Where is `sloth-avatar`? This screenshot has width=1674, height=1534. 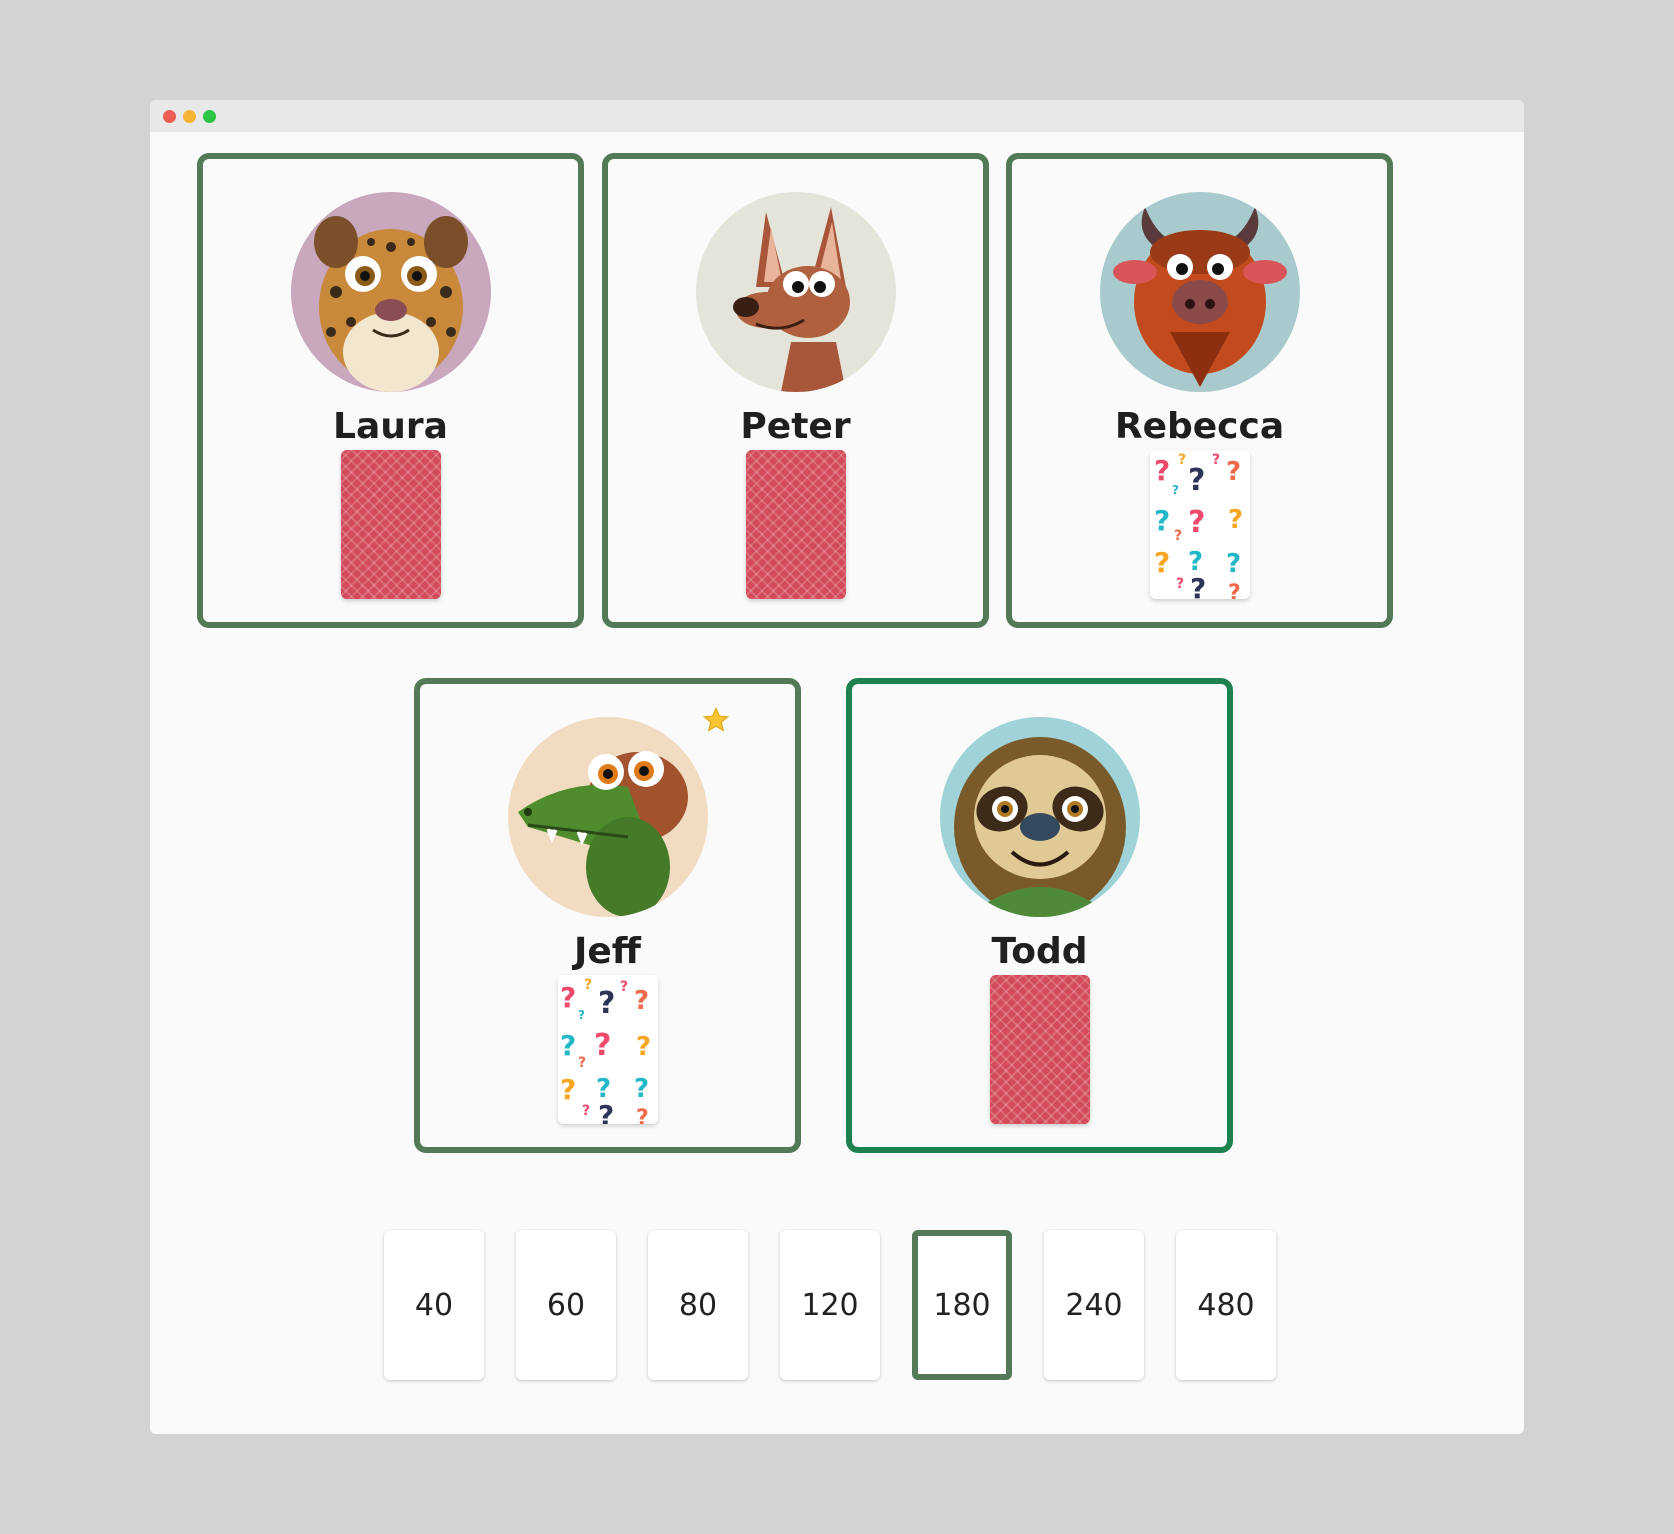
sloth-avatar is located at coordinates (1039, 817).